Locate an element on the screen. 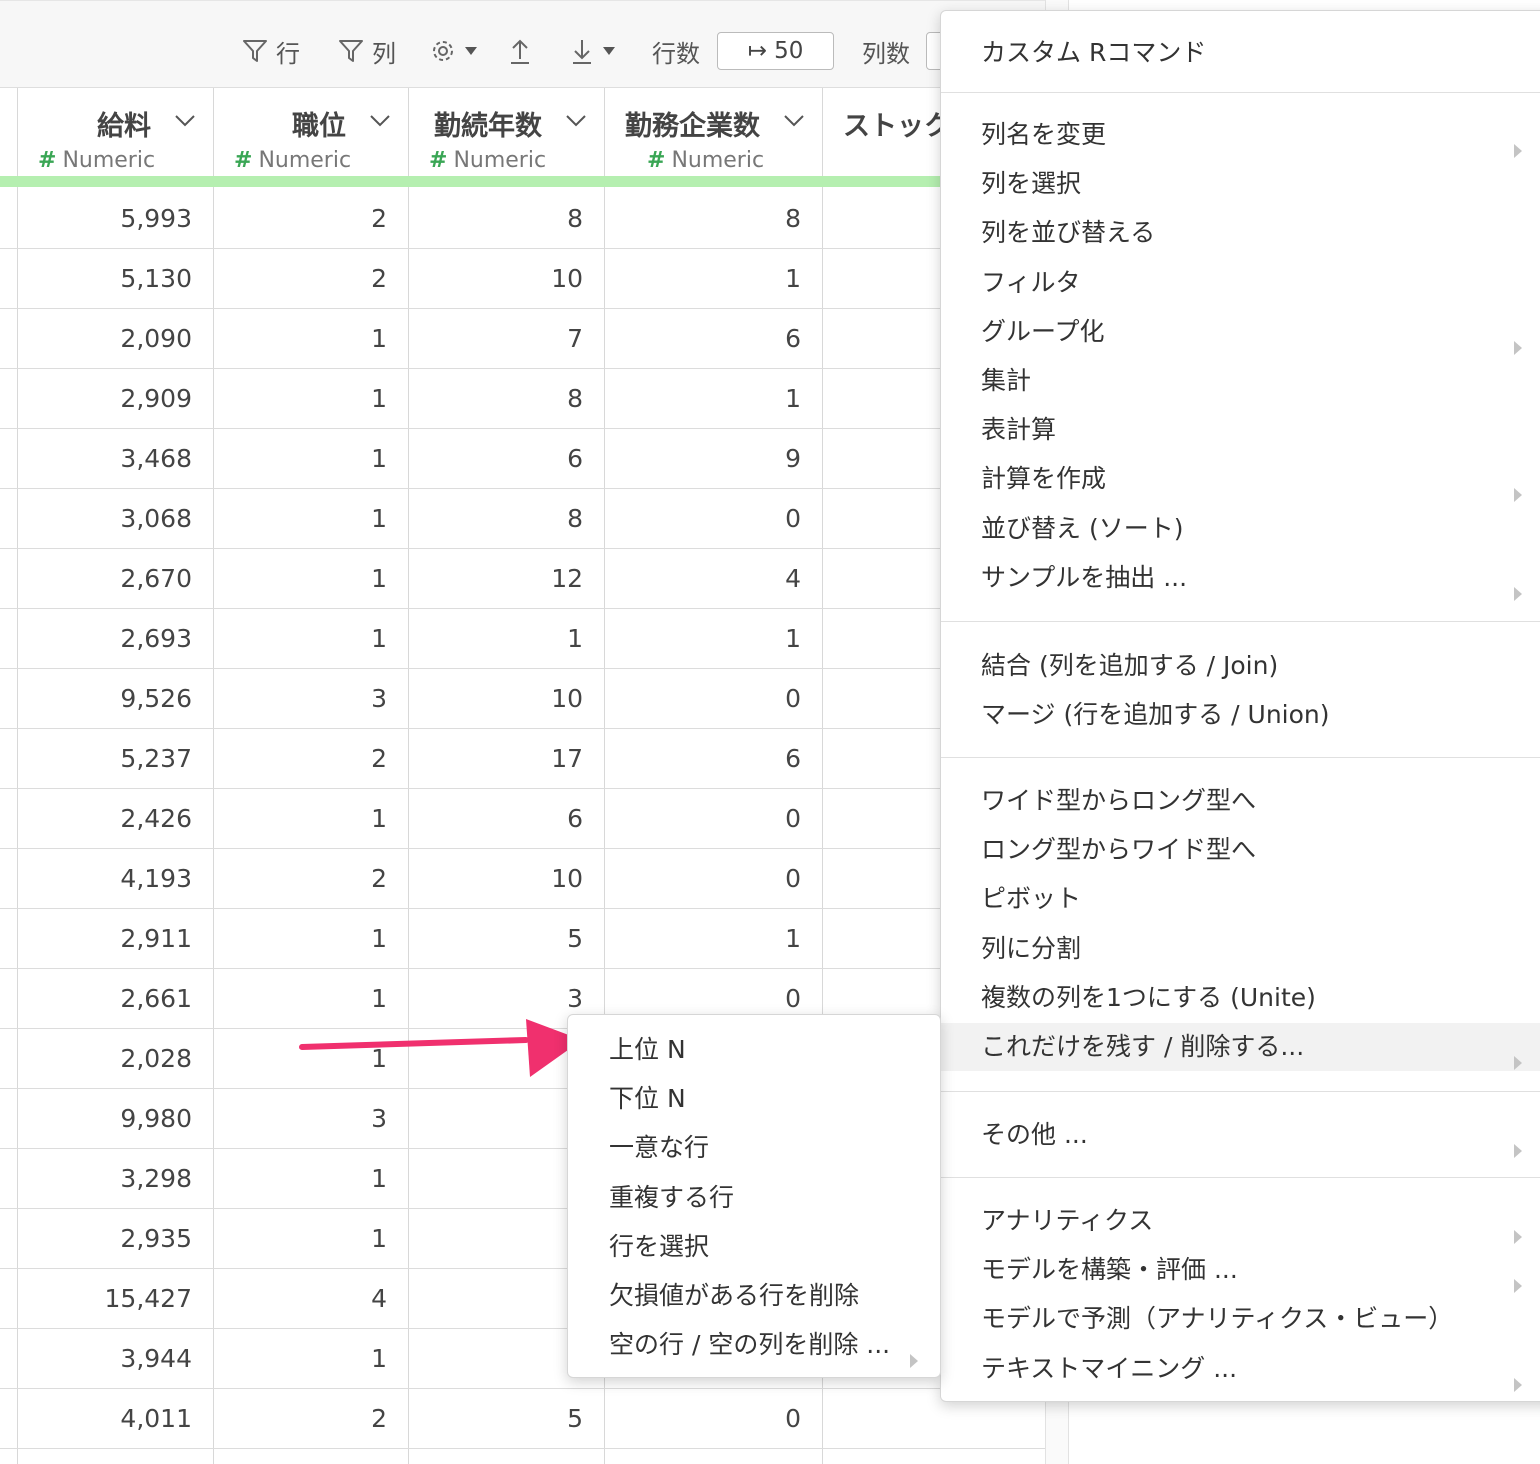 The image size is (1540, 1464). table-cell: 3,298 is located at coordinates (156, 1179).